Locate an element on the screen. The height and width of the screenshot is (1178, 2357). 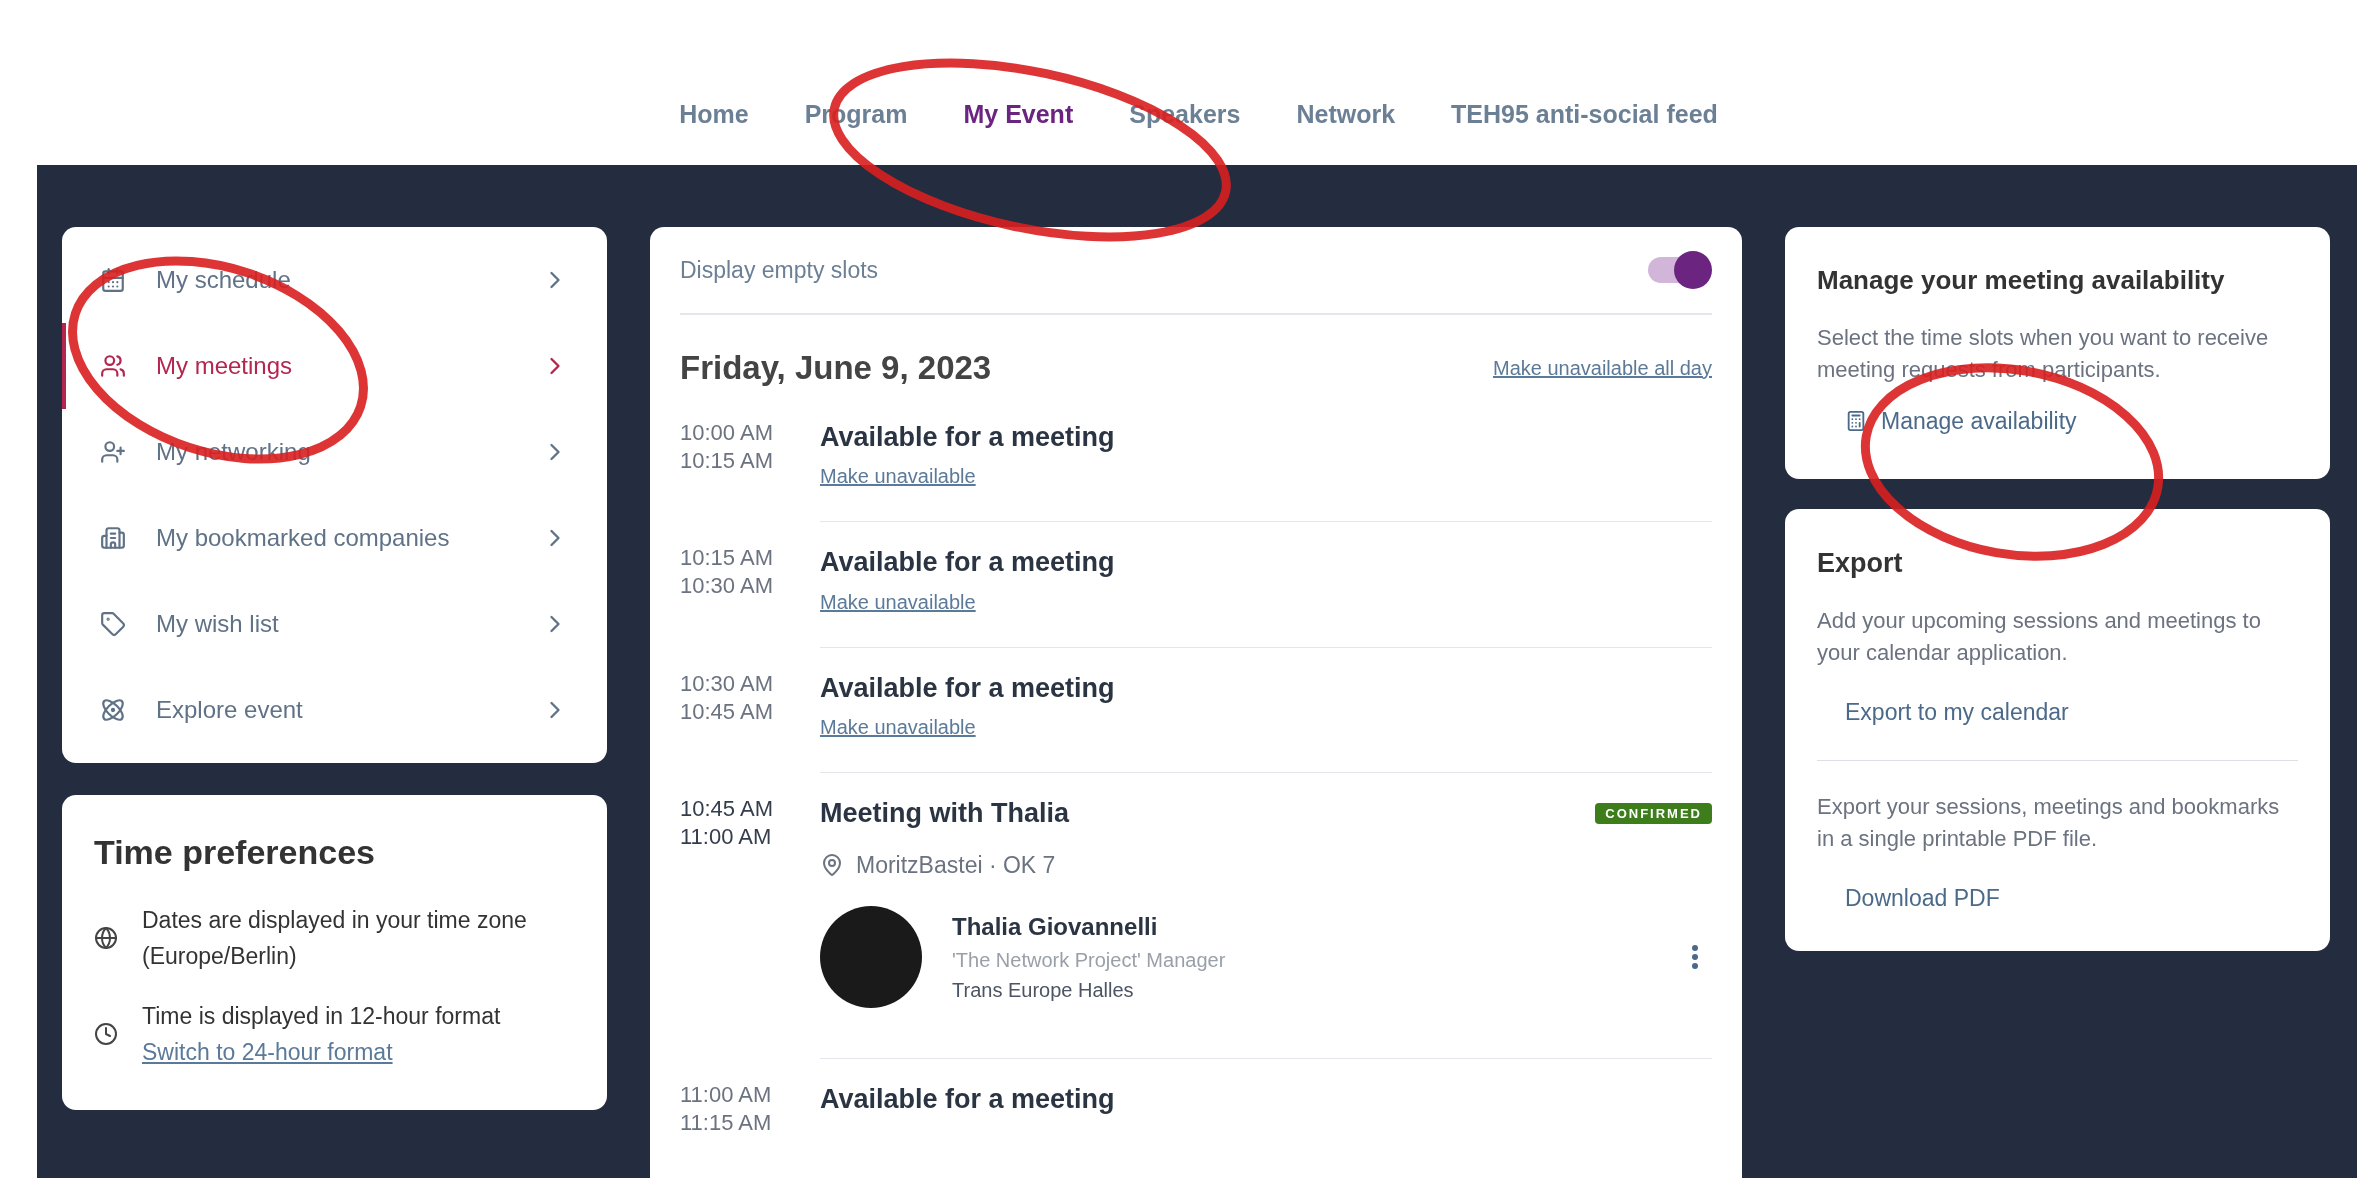
meeting-title: Meeting with Thalia is located at coordinates (944, 813).